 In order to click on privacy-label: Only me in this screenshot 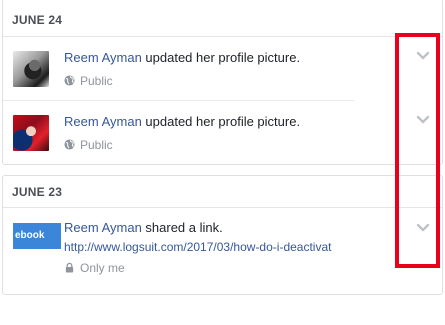, I will do `click(102, 268)`.